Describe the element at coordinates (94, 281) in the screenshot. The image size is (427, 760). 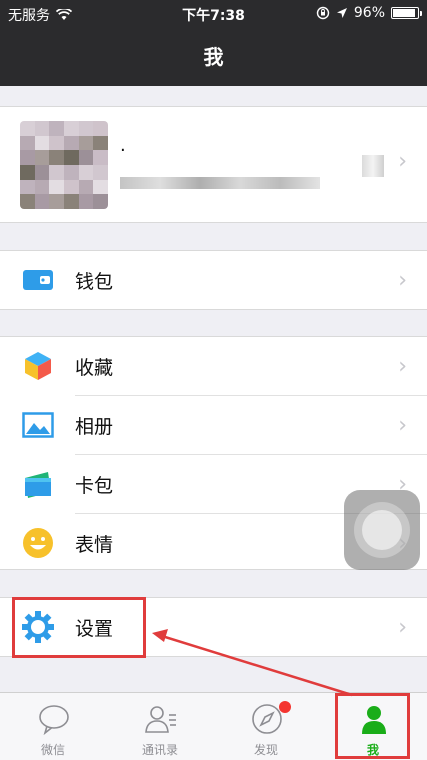
I see `menu-item-label: 钱包` at that location.